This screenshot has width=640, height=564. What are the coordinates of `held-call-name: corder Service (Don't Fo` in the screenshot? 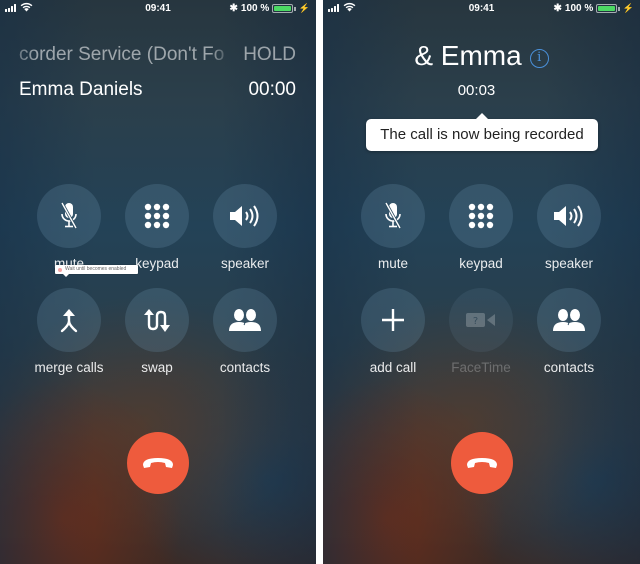 It's located at (122, 54).